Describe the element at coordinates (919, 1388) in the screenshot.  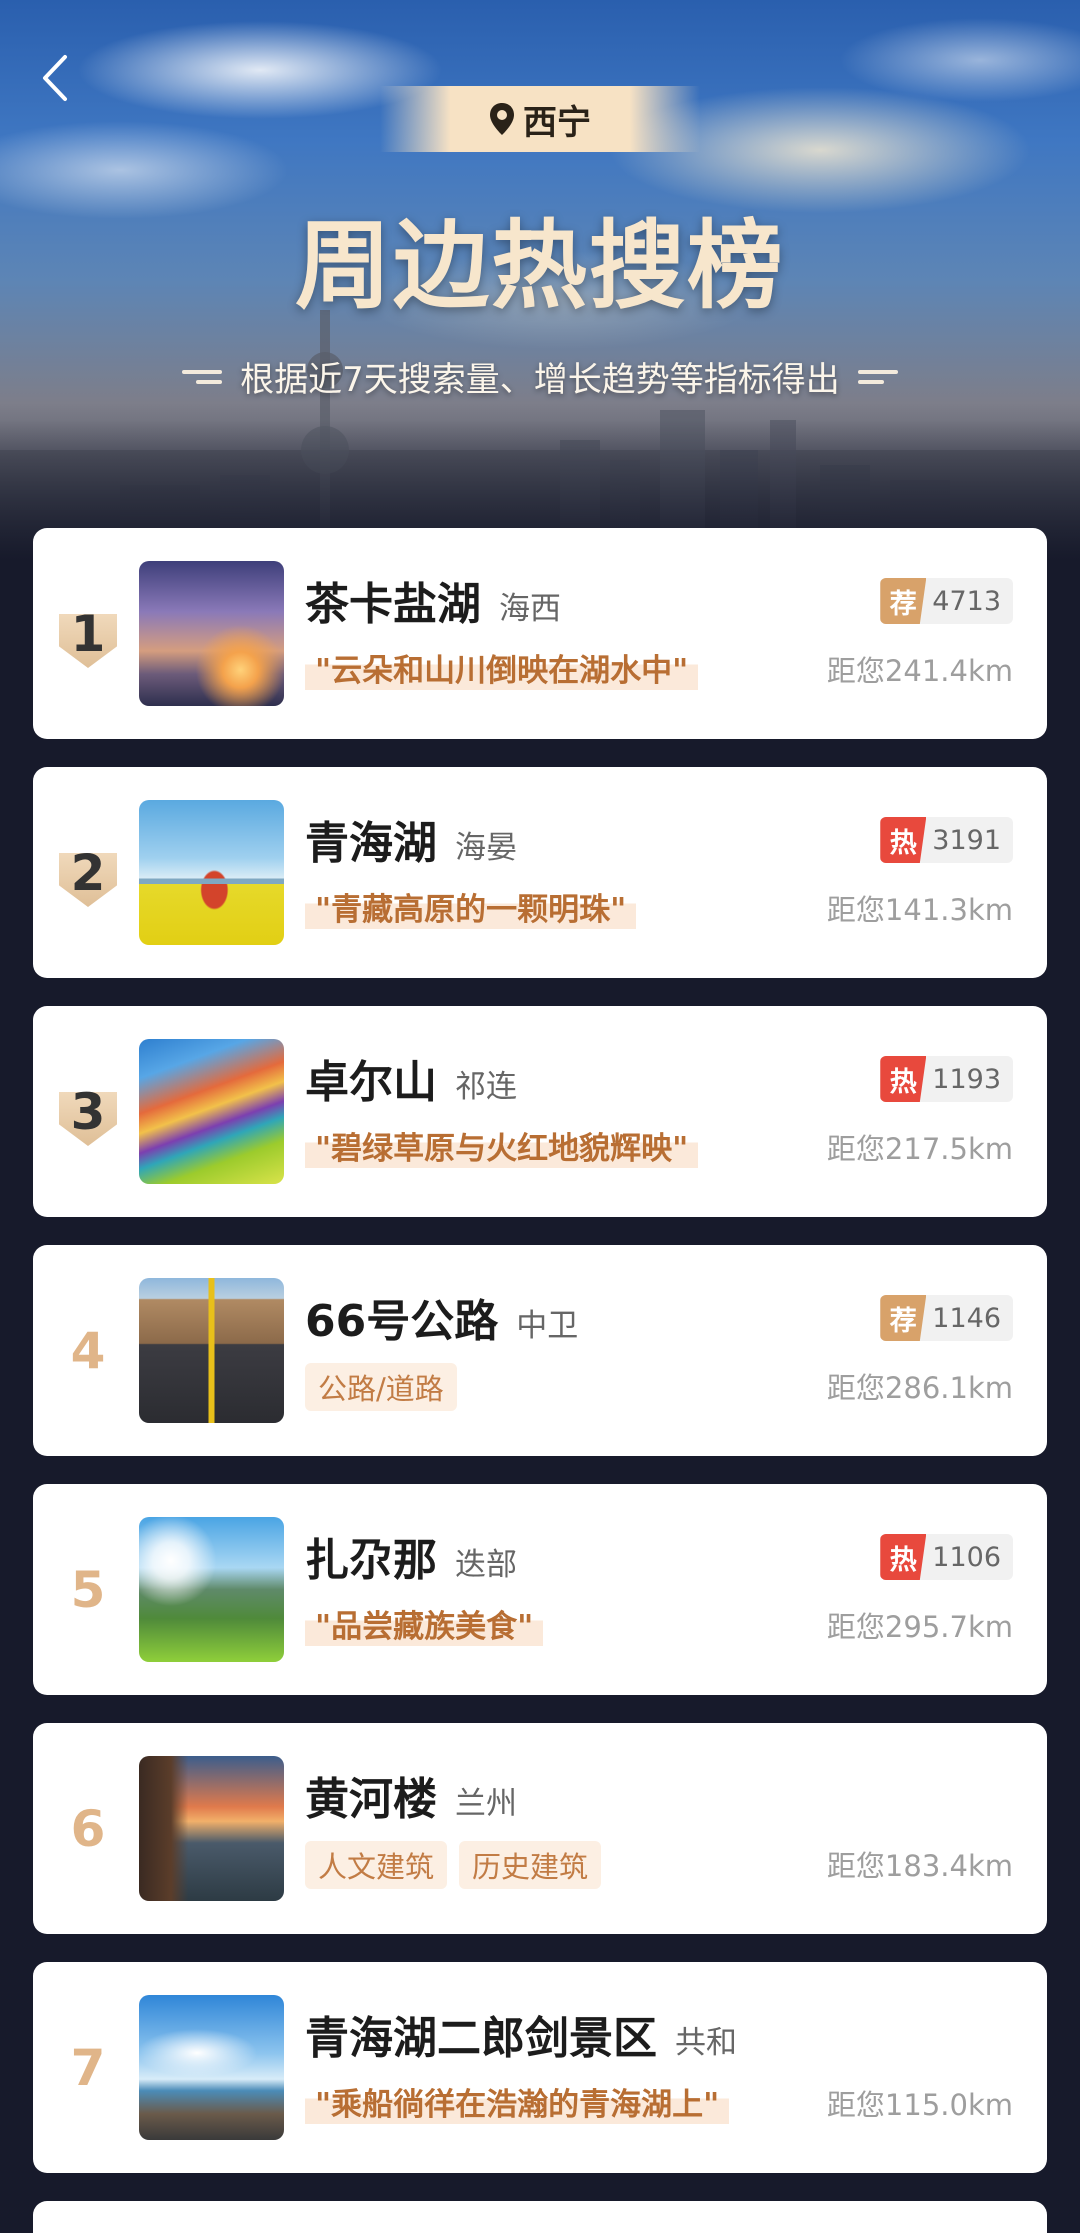
I see `distance: 距您286.1km` at that location.